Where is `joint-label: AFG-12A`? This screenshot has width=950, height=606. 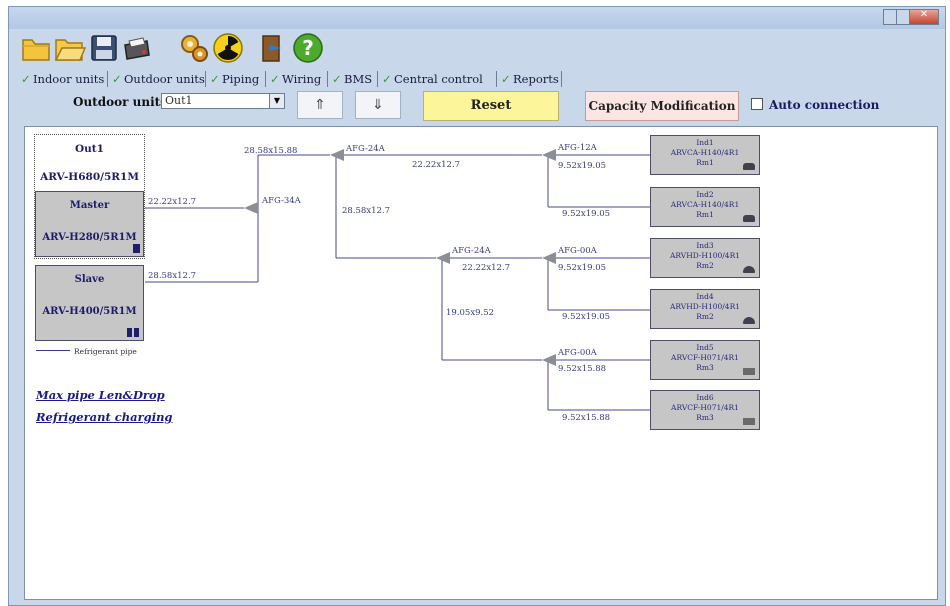 joint-label: AFG-12A is located at coordinates (577, 148).